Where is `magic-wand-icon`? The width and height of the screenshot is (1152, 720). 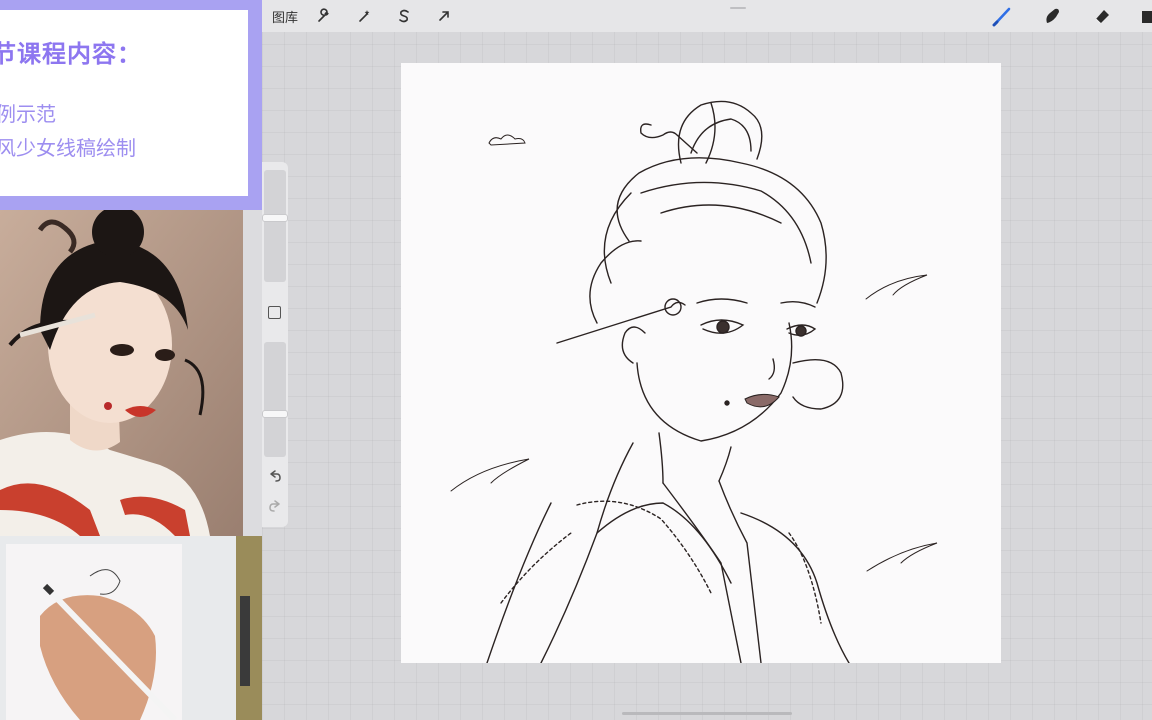
magic-wand-icon is located at coordinates (364, 16).